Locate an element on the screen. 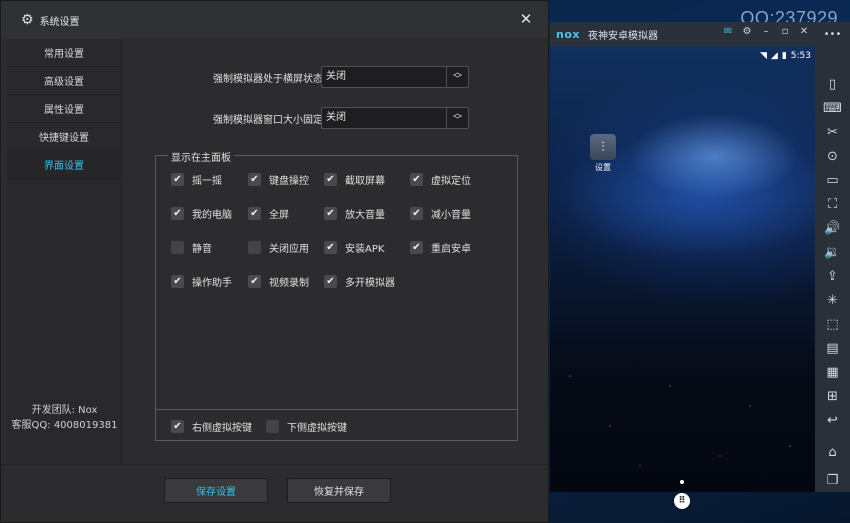 Image resolution: width=850 pixels, height=523 pixels. video-icon: ▦ is located at coordinates (832, 372).